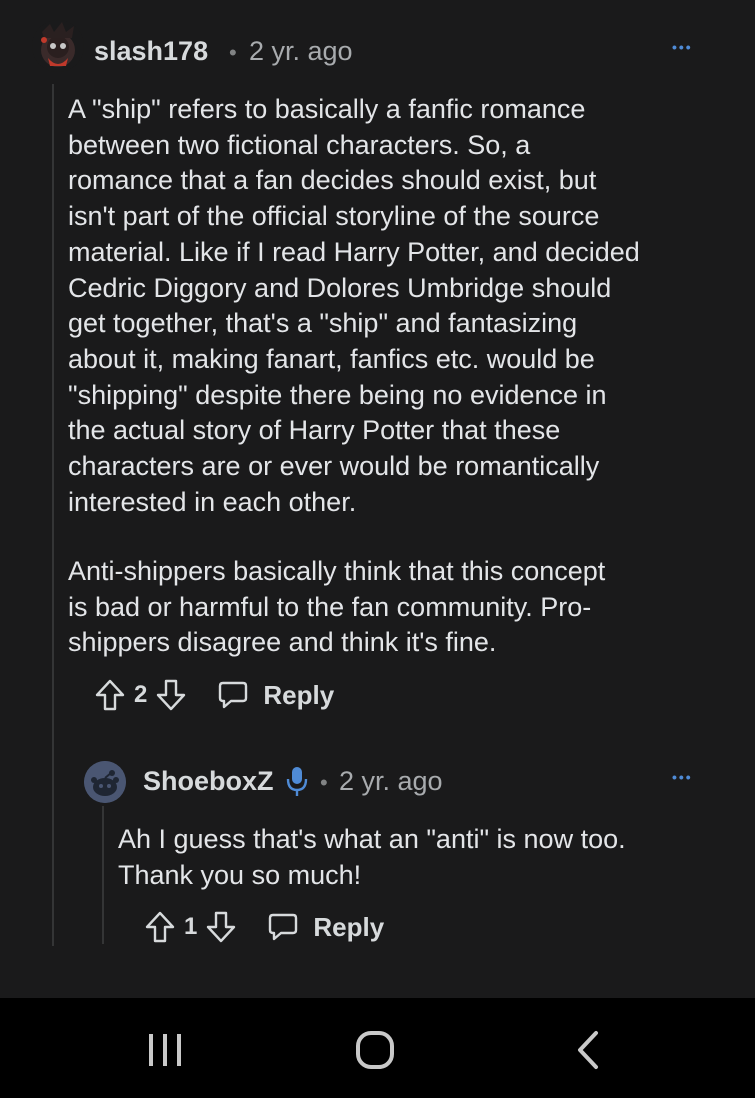  Describe the element at coordinates (103, 875) in the screenshot. I see `reply-thread-line` at that location.